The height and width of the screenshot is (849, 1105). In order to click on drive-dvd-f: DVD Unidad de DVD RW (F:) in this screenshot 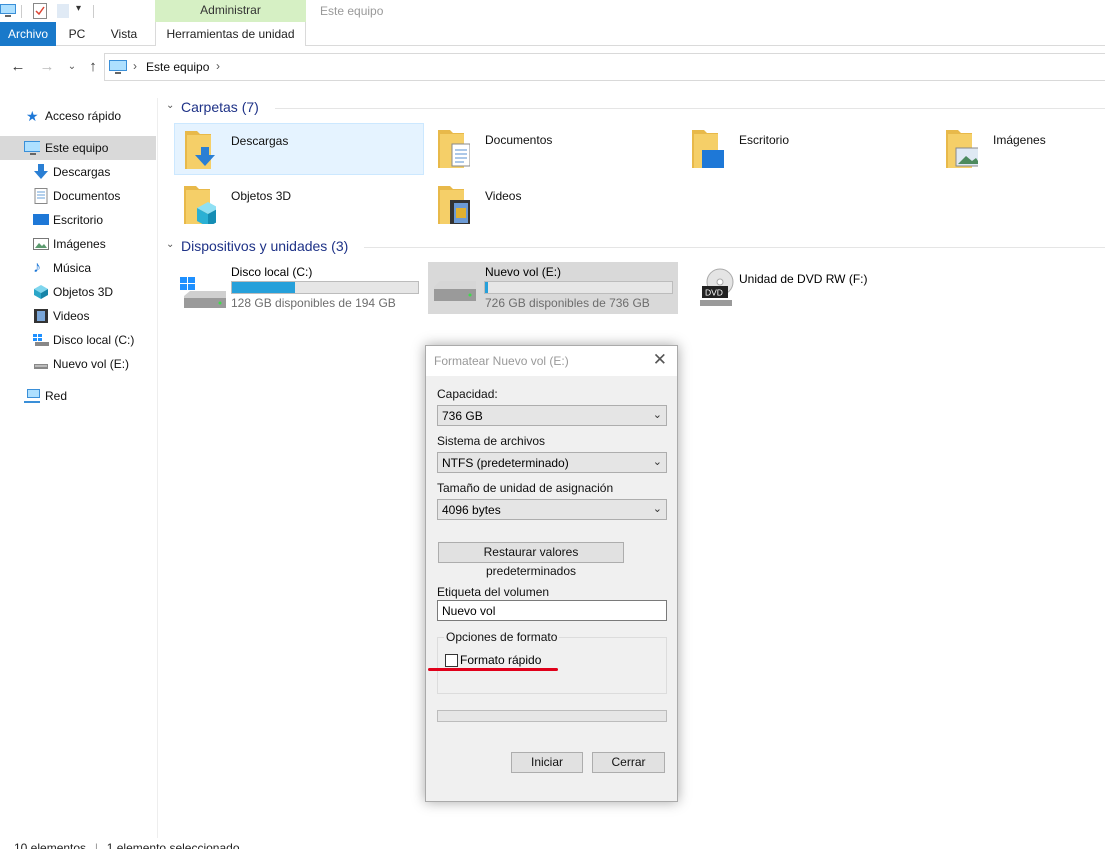, I will do `click(807, 288)`.